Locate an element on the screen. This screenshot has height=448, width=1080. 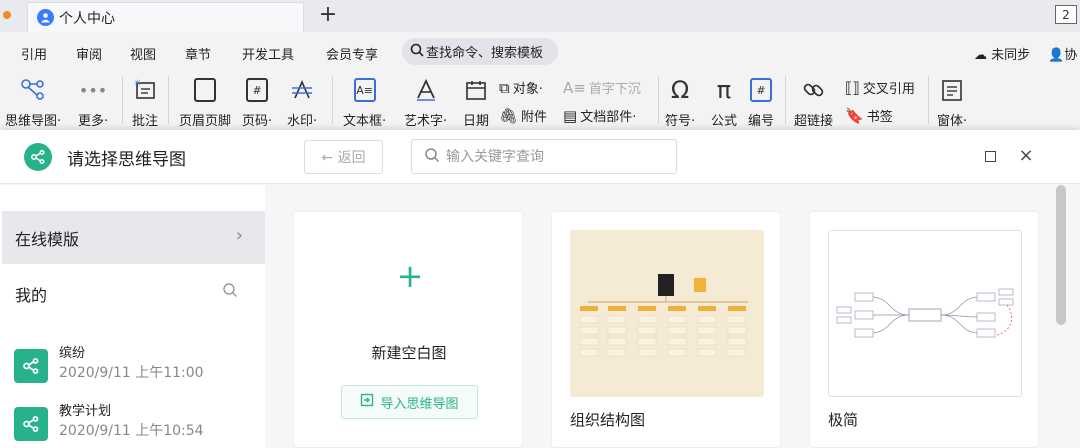
back-button: ← 返回 is located at coordinates (343, 157).